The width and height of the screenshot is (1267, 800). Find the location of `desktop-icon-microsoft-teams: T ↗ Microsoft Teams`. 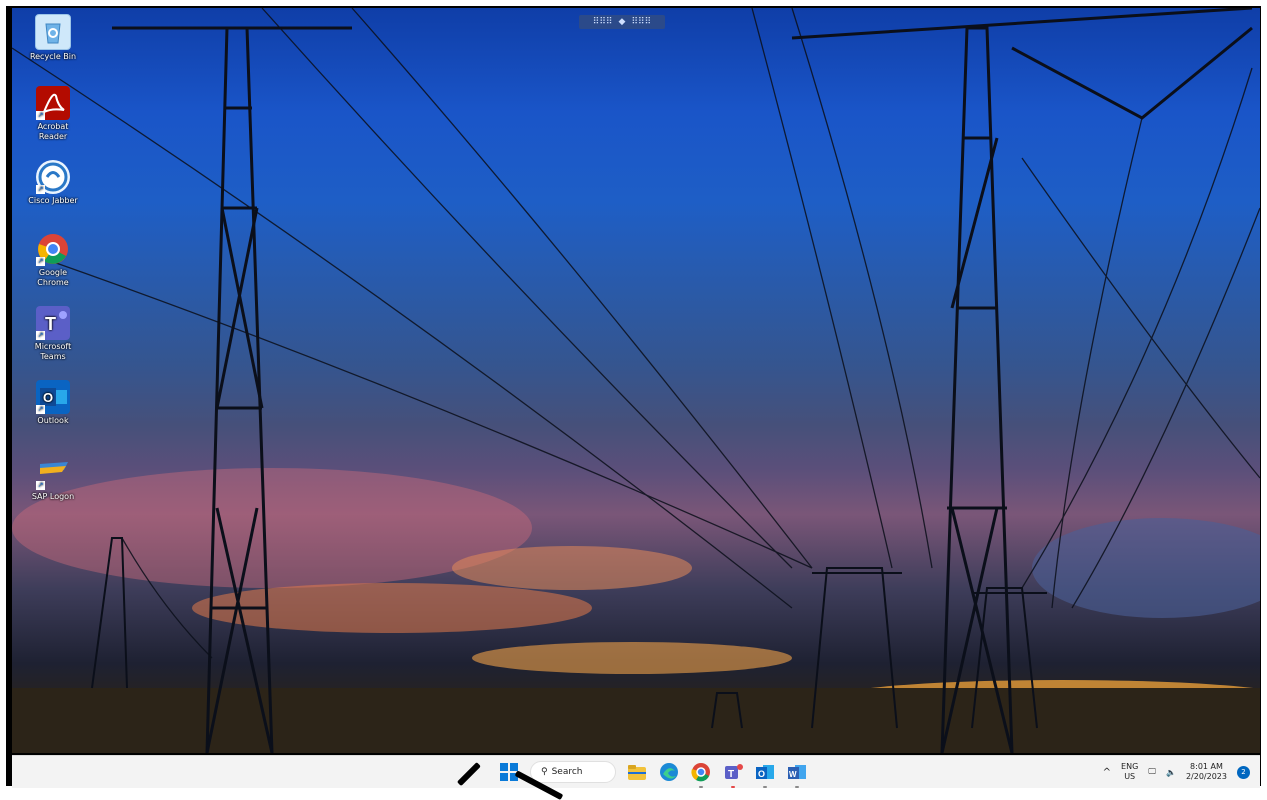

desktop-icon-microsoft-teams: T ↗ Microsoft Teams is located at coordinates (53, 334).